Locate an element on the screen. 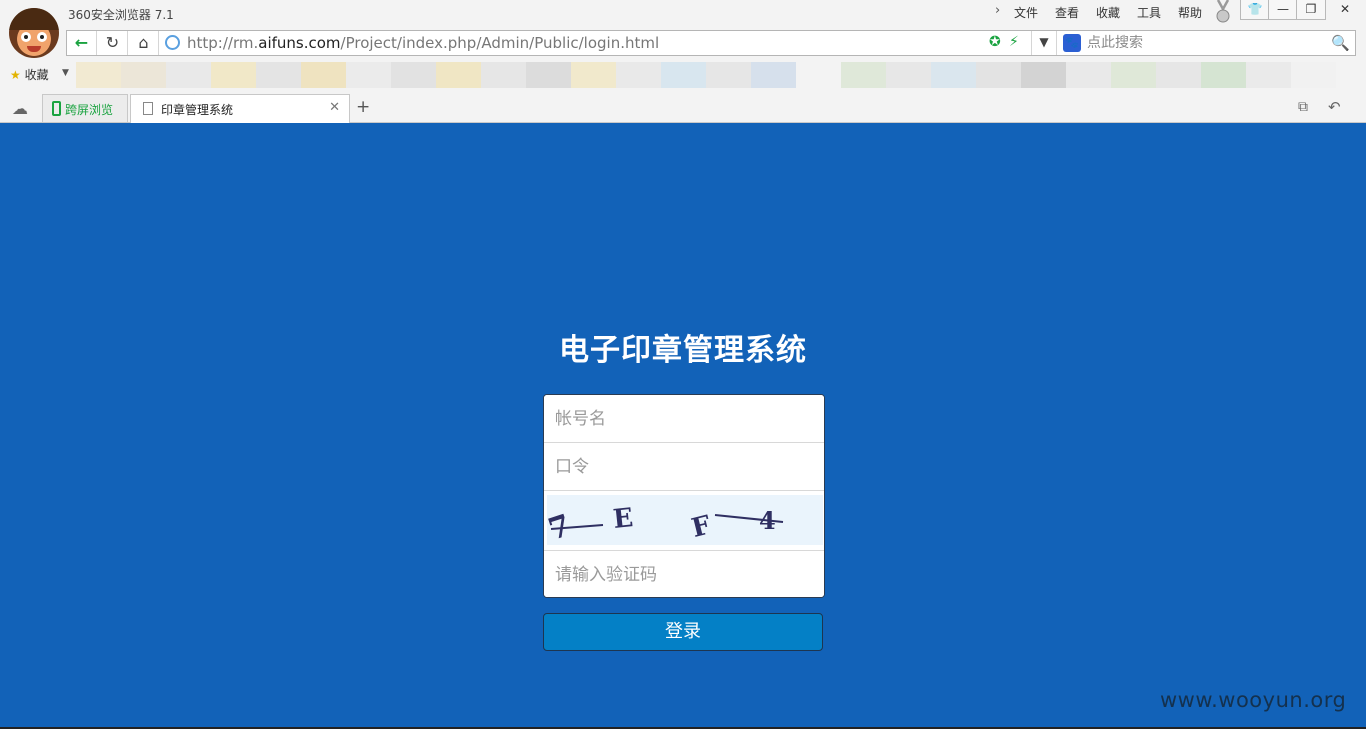  tab-cross-screen: 跨屏浏览 is located at coordinates (85, 108).